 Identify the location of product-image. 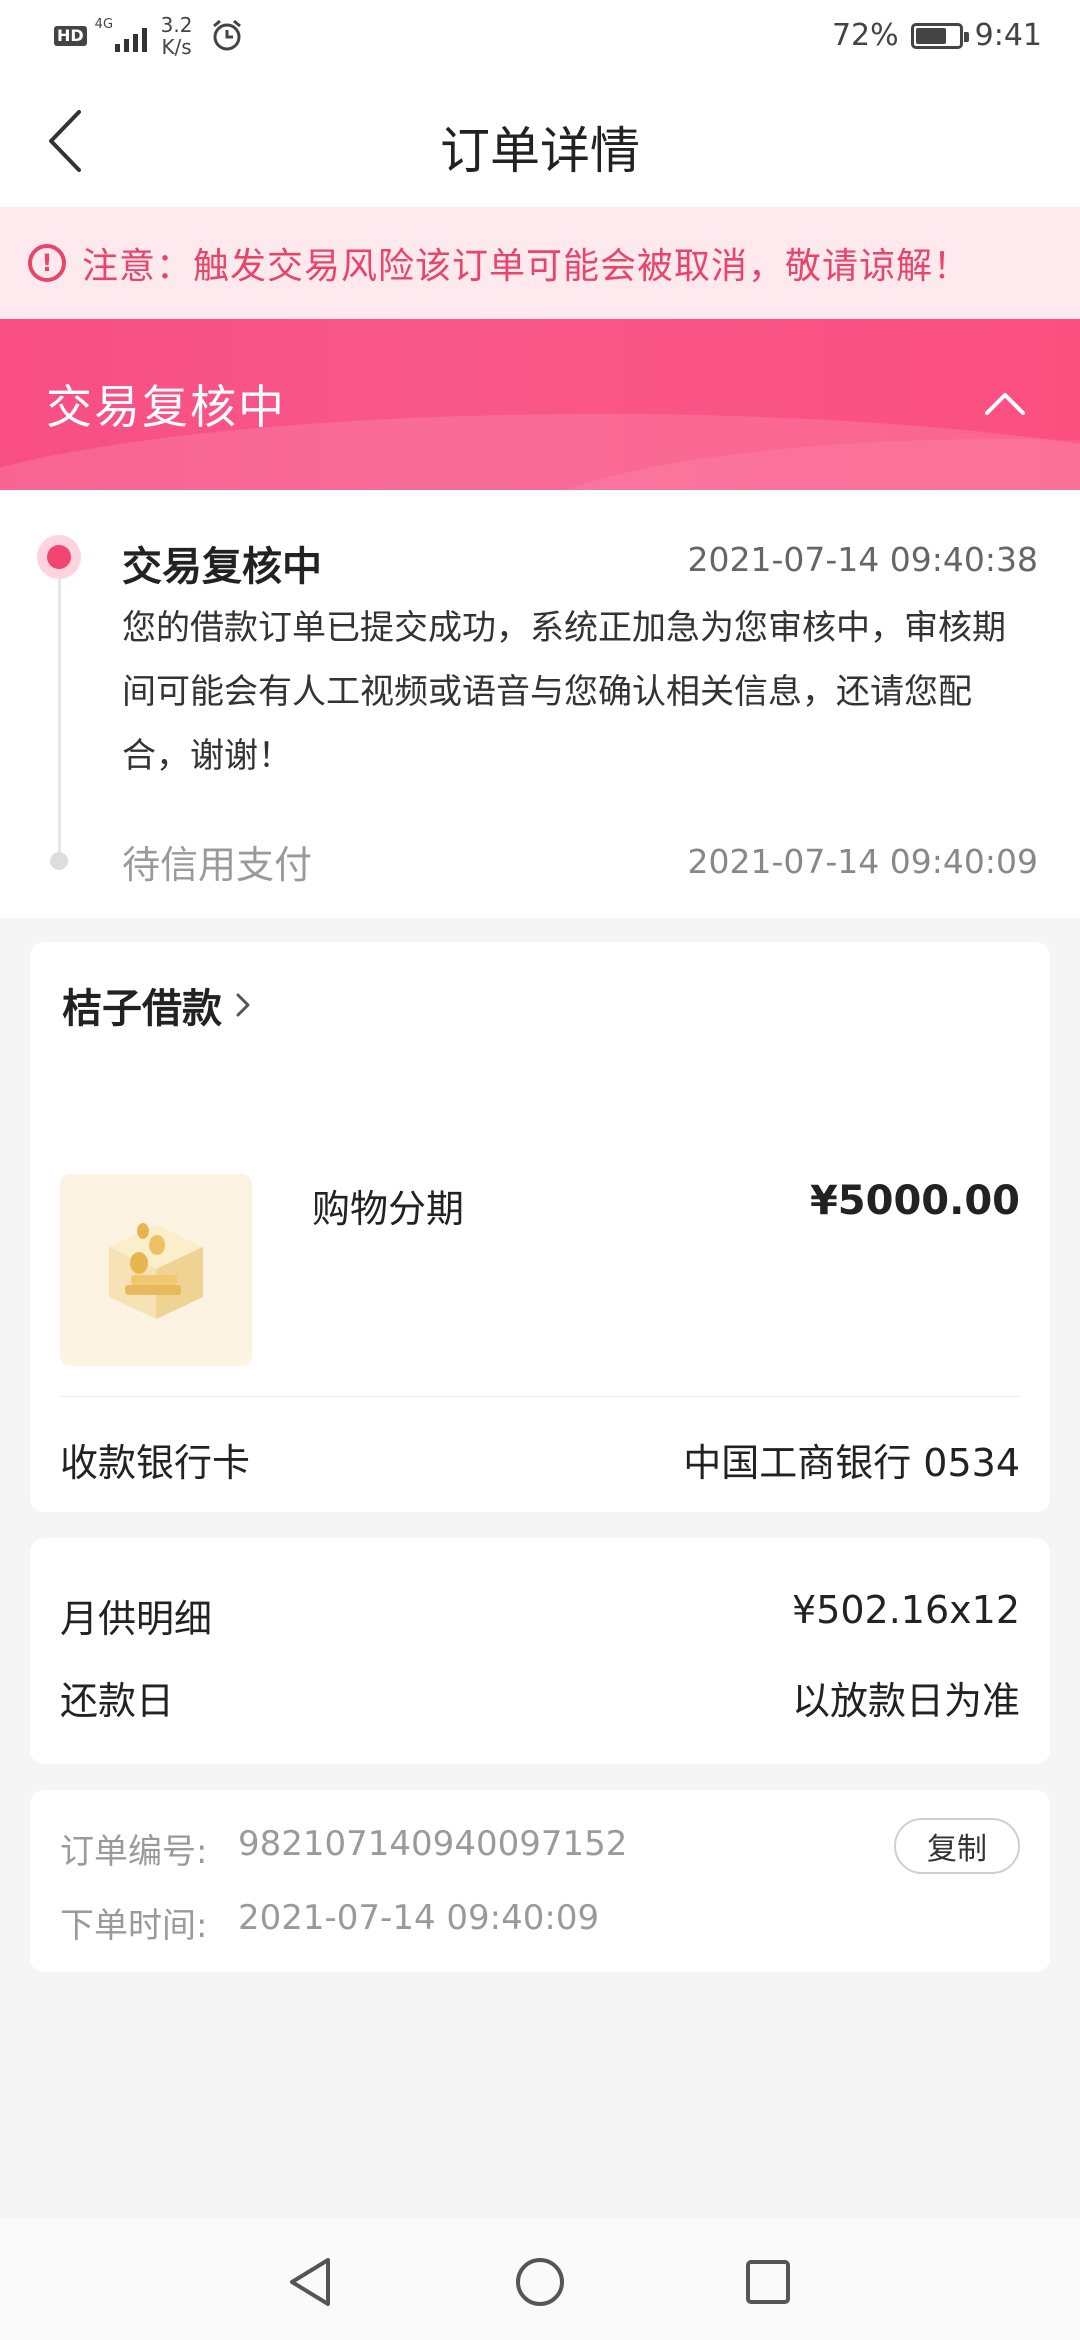
(156, 1270).